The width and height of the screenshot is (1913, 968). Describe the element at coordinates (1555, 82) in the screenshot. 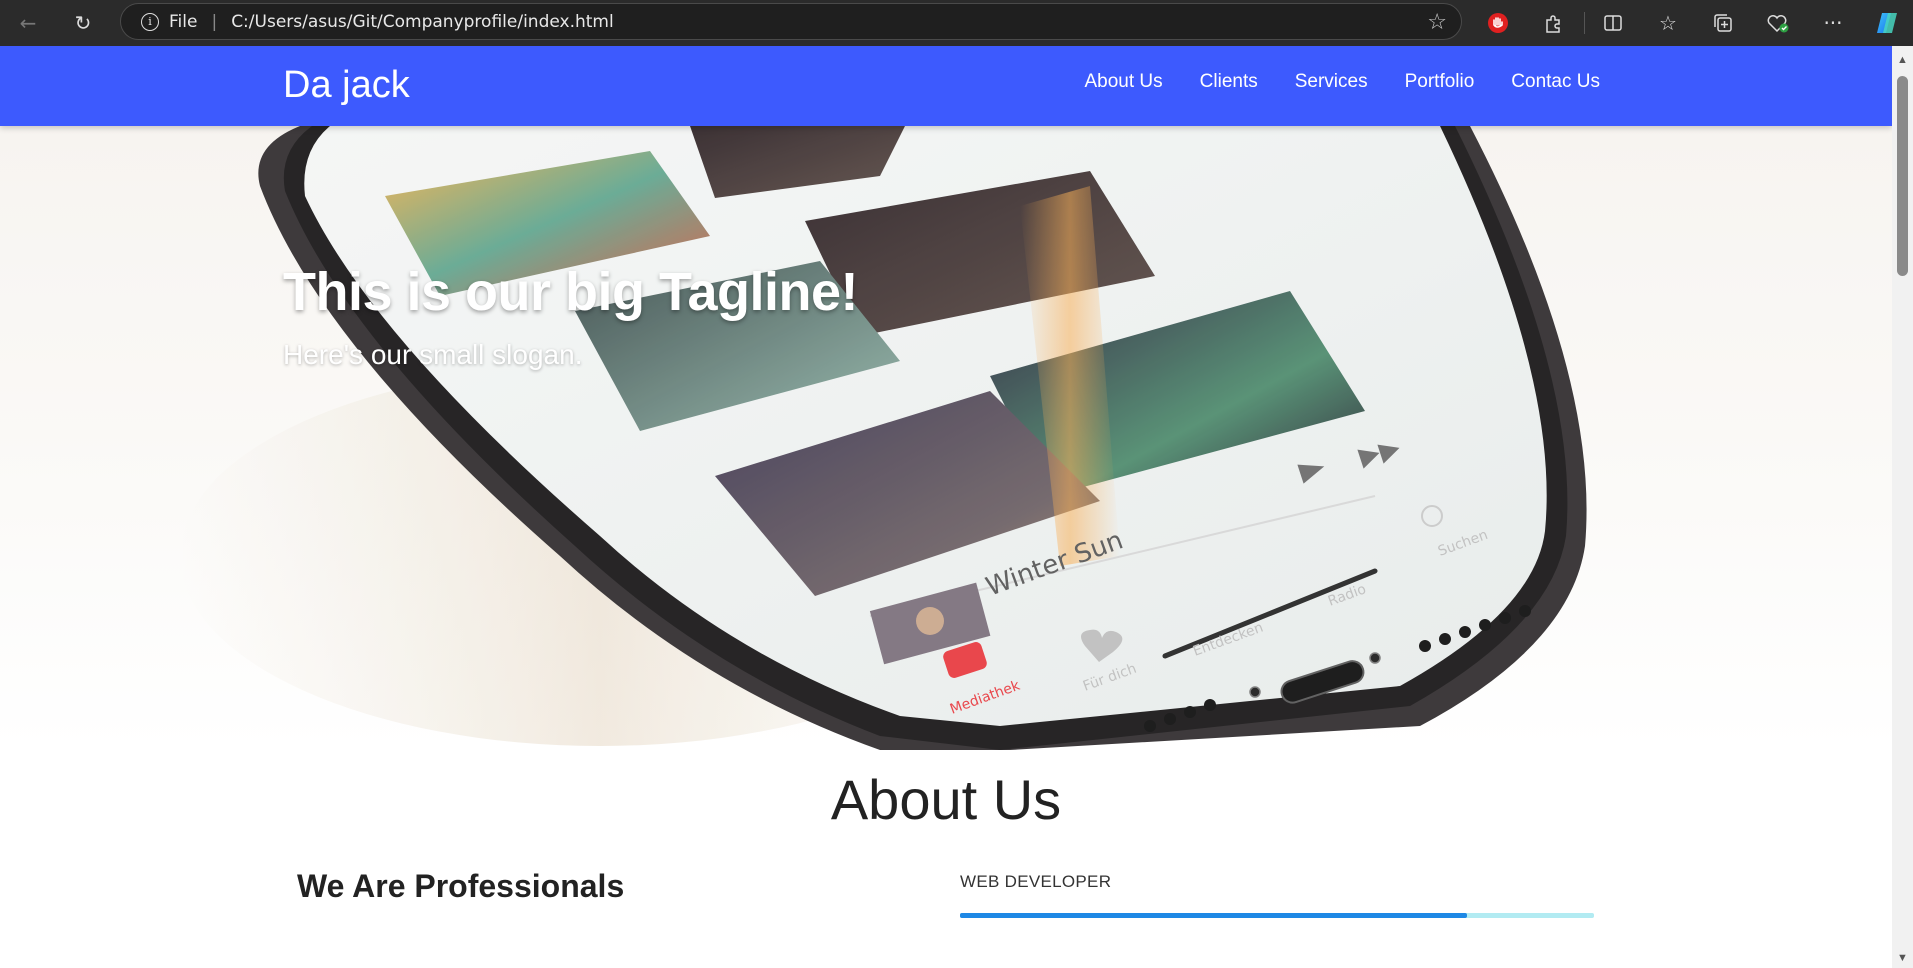

I see `nav-link-contact: Contac Us` at that location.